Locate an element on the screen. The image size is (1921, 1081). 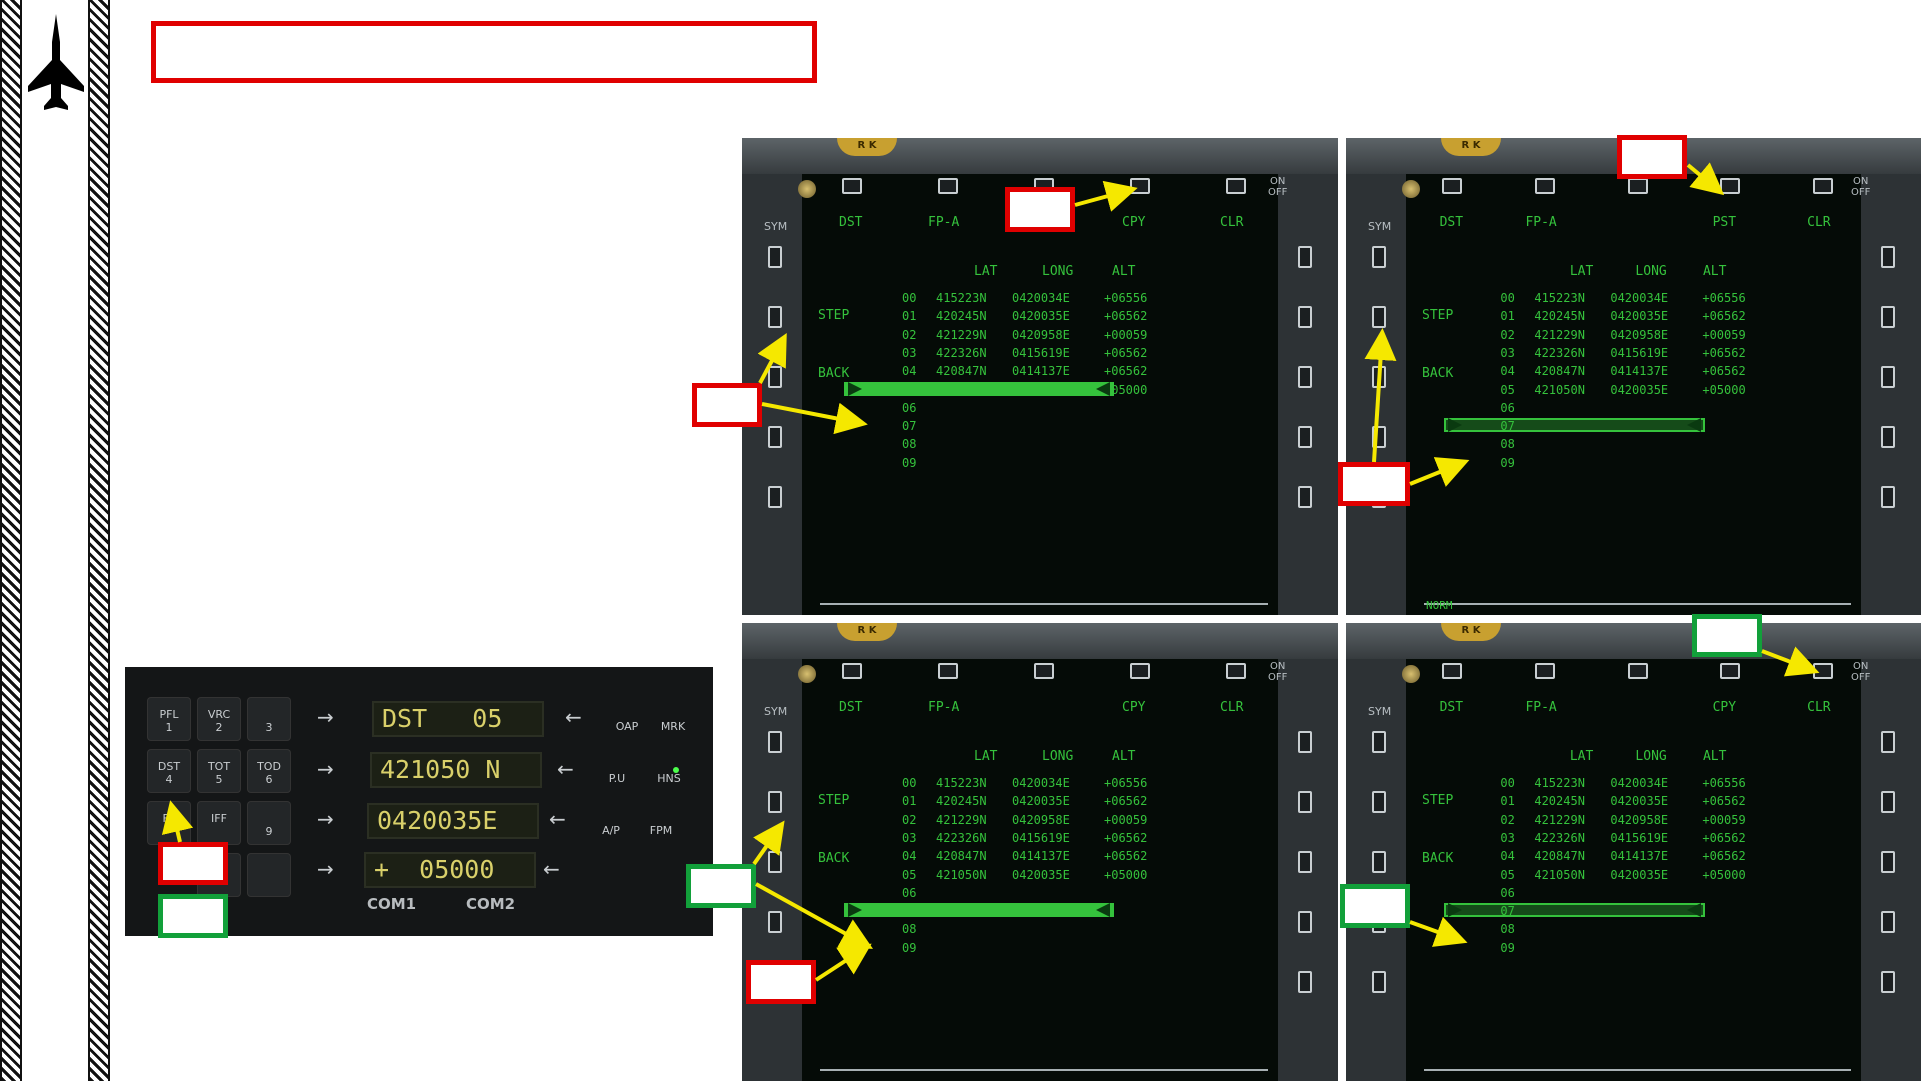
on-off-label: ON OFF is located at coordinates (1860, 672).